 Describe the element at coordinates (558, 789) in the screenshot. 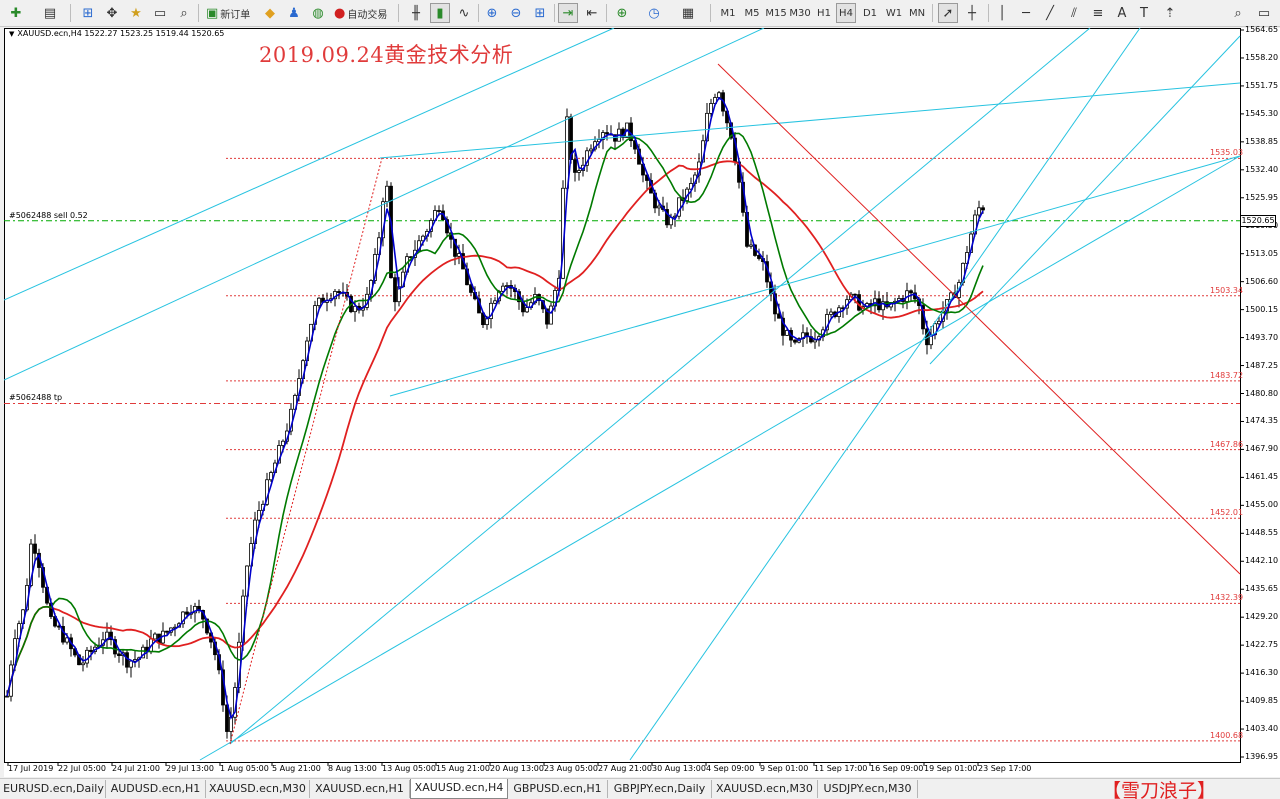

I see `chart-tab: GBPUSD.ecn,H1` at that location.